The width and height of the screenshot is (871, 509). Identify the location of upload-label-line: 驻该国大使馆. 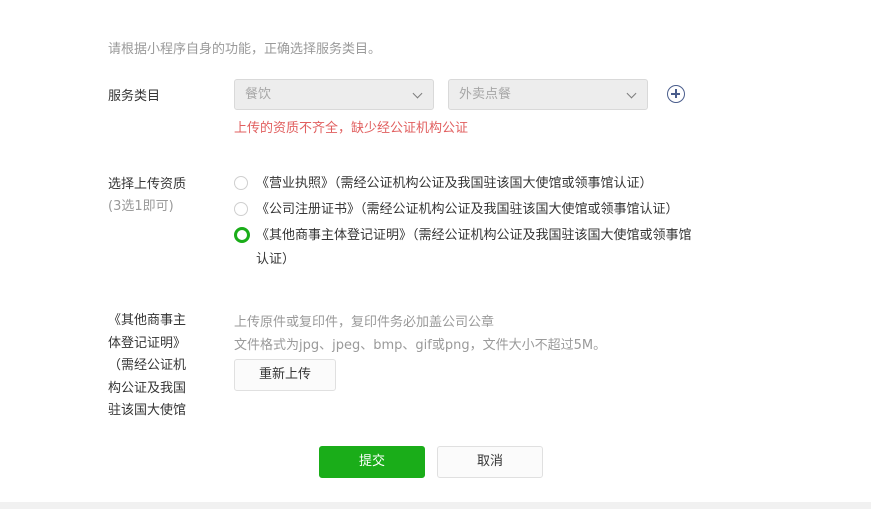
(147, 410).